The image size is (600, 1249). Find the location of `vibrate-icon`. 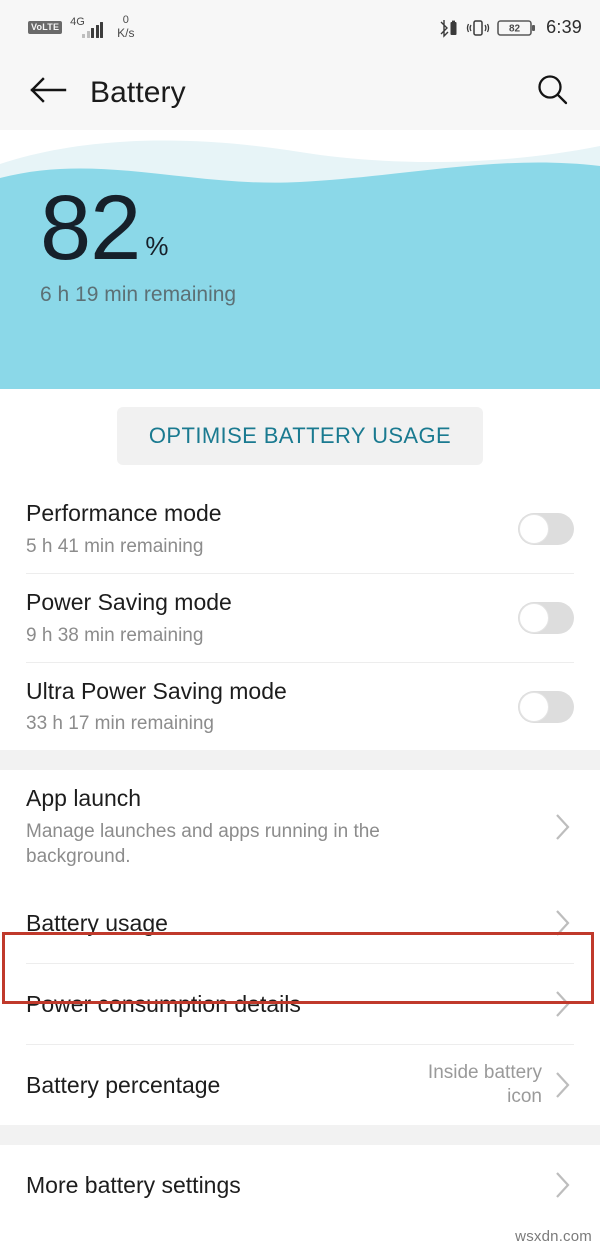

vibrate-icon is located at coordinates (478, 28).